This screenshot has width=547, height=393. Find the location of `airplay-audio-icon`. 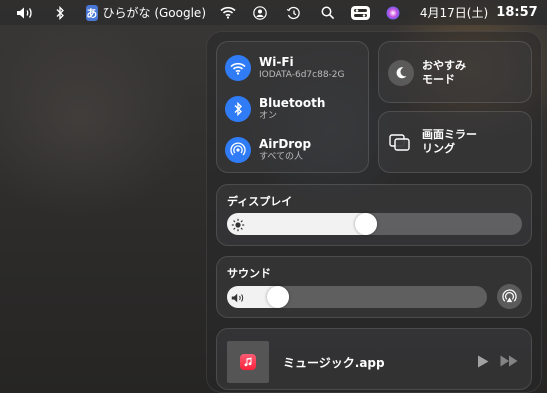

airplay-audio-icon is located at coordinates (509, 296).